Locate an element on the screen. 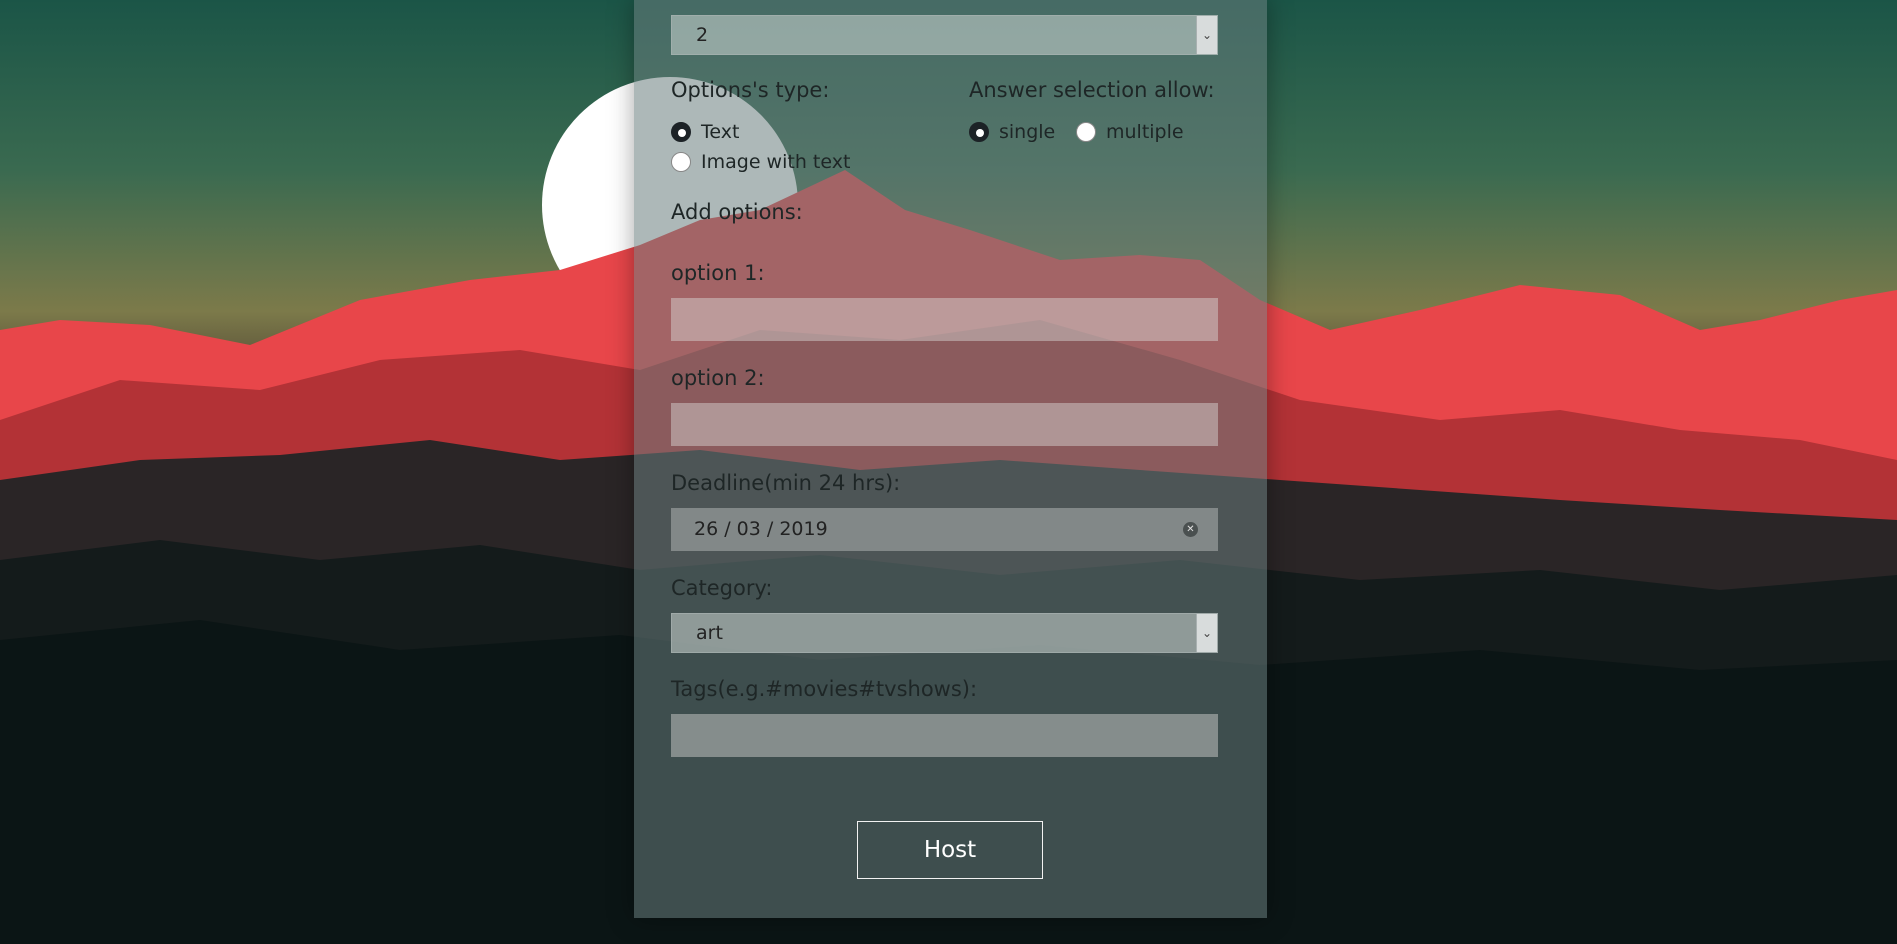  deadline-label: Deadline(min 24 hrs): is located at coordinates (786, 483).